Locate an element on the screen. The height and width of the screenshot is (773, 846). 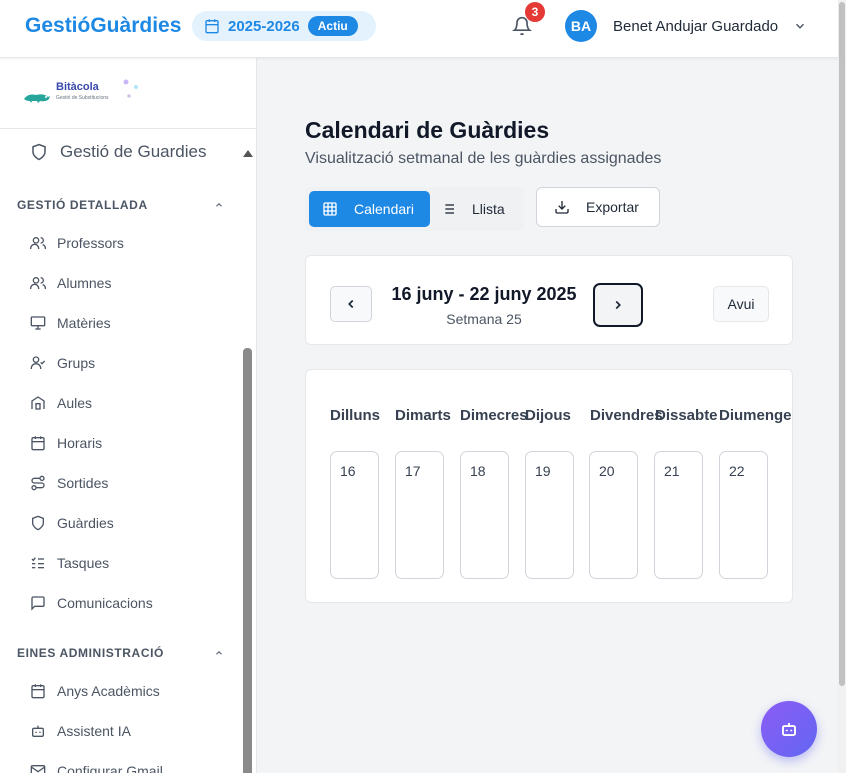
grid-icon is located at coordinates (330, 209).